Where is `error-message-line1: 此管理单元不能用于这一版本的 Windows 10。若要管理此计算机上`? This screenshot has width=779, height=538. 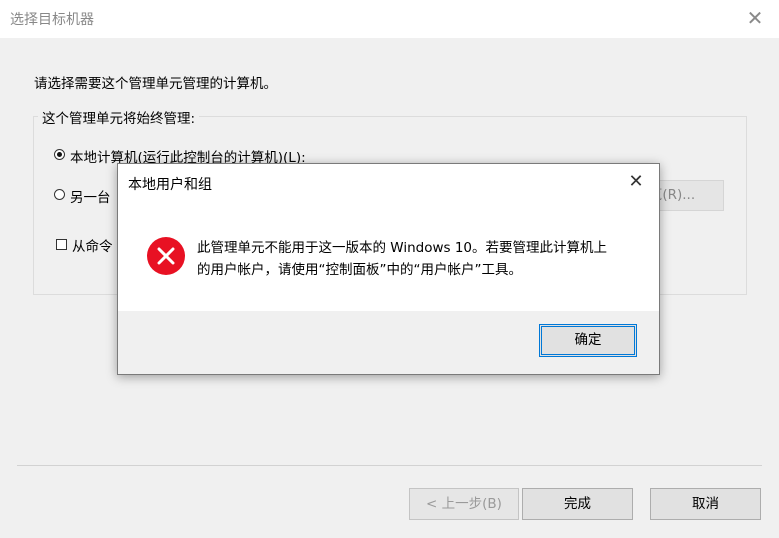 error-message-line1: 此管理单元不能用于这一版本的 Windows 10。若要管理此计算机上 is located at coordinates (402, 248).